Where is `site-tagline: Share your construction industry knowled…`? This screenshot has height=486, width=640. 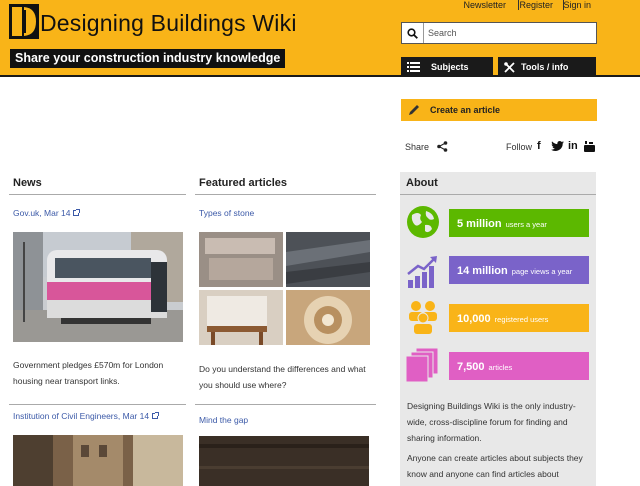 site-tagline: Share your construction industry knowled… is located at coordinates (148, 58).